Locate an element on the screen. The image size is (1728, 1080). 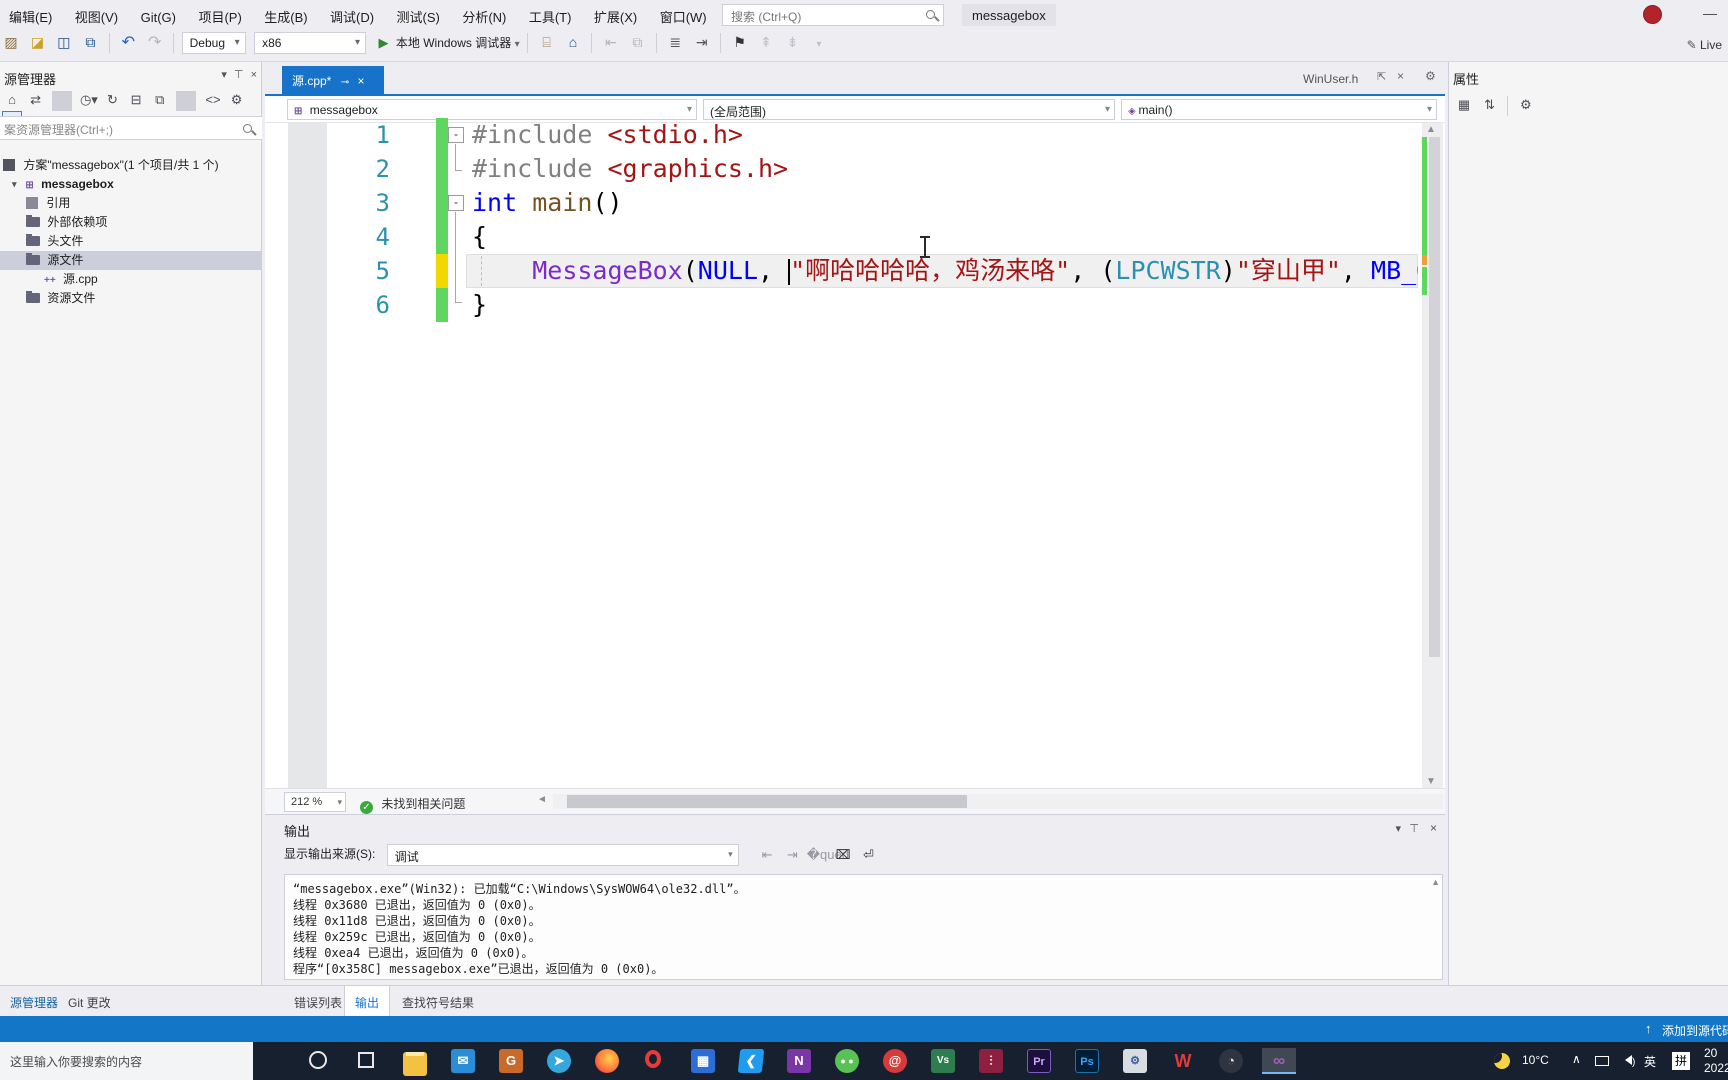
copy-code-icon: ⧉ is located at coordinates (637, 43).